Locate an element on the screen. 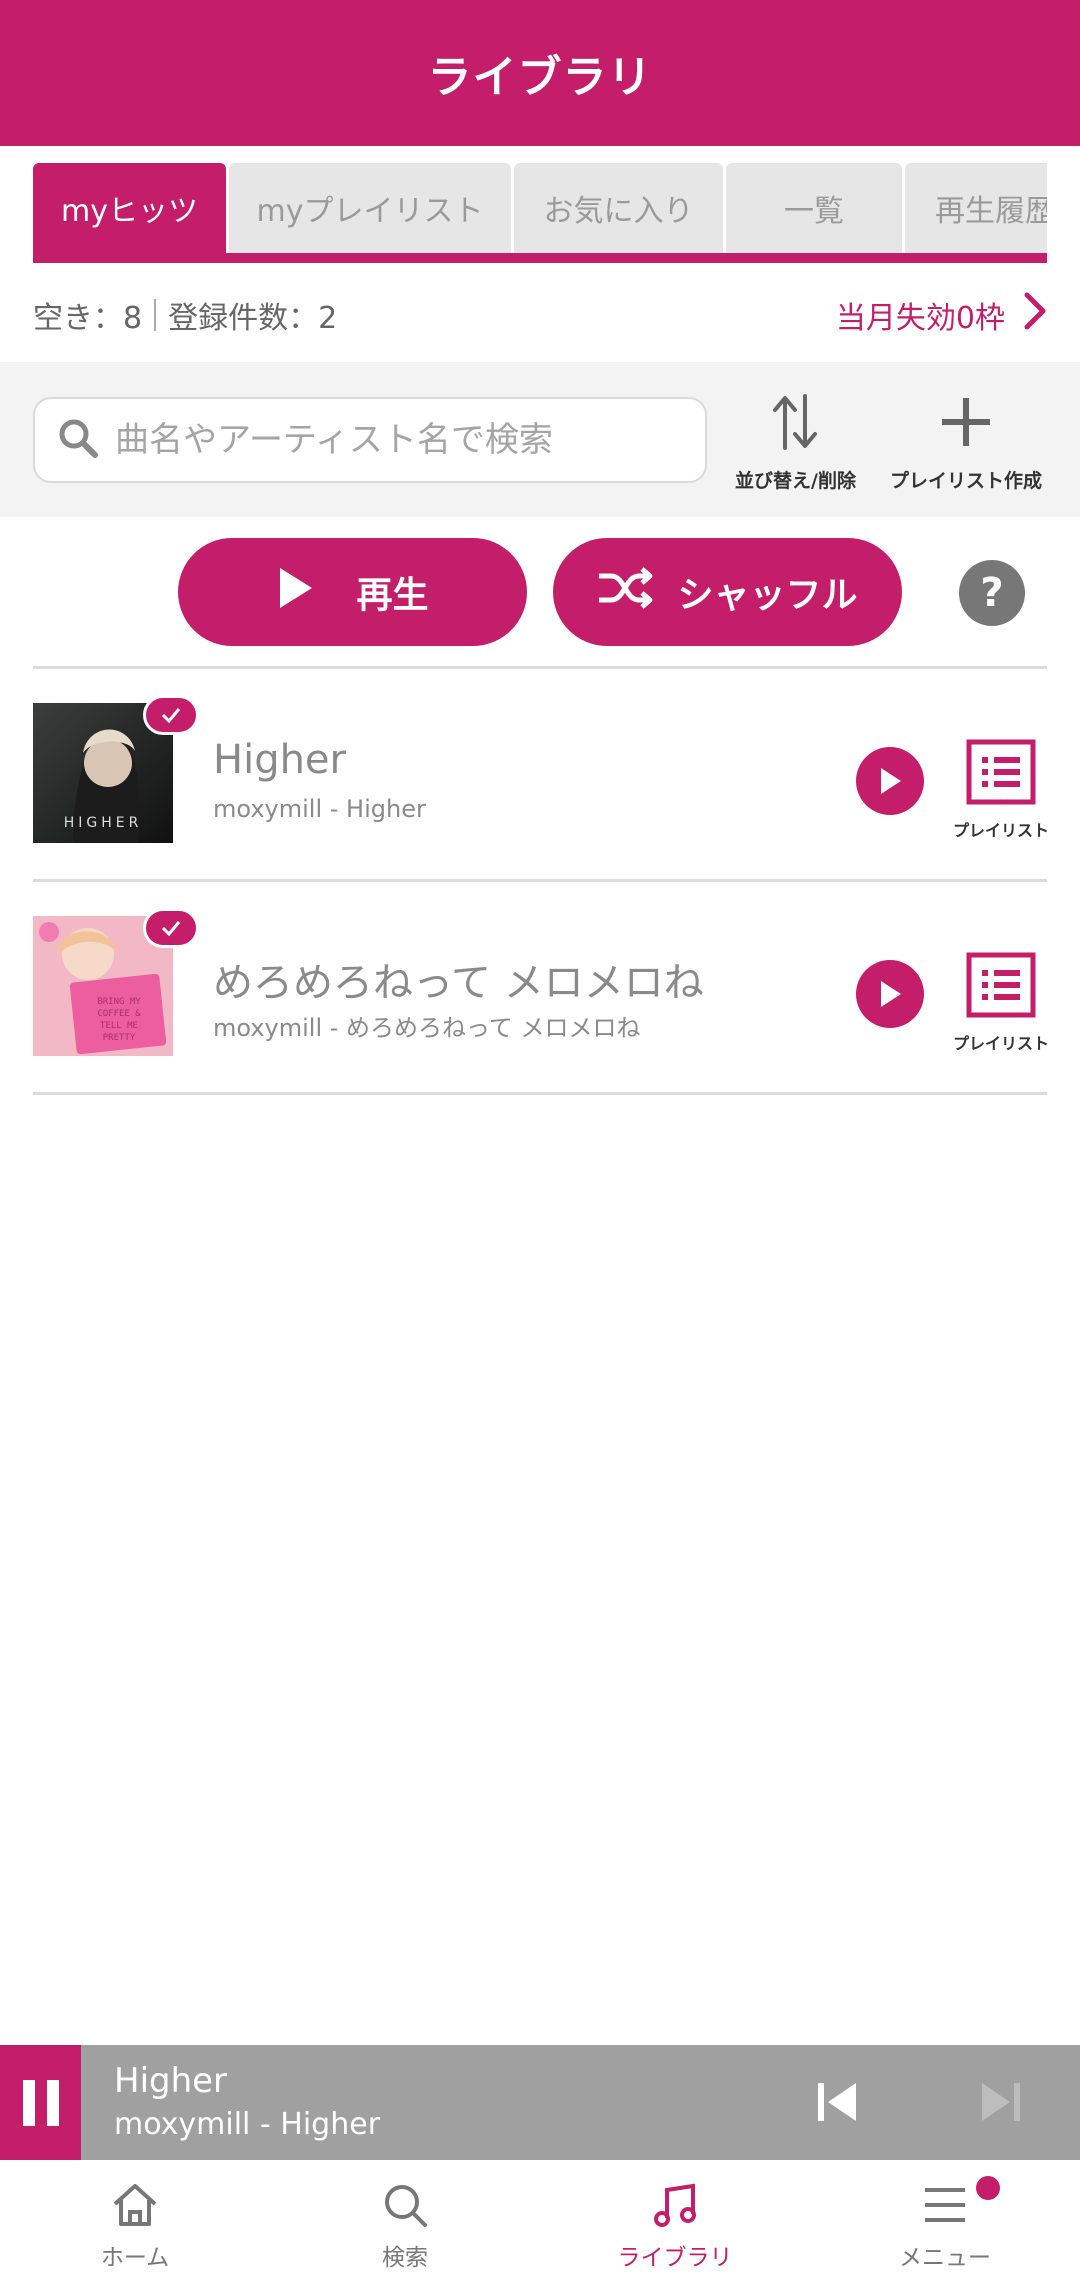 This screenshot has height=2293, width=1080. nav-menu: メニュー is located at coordinates (945, 2226).